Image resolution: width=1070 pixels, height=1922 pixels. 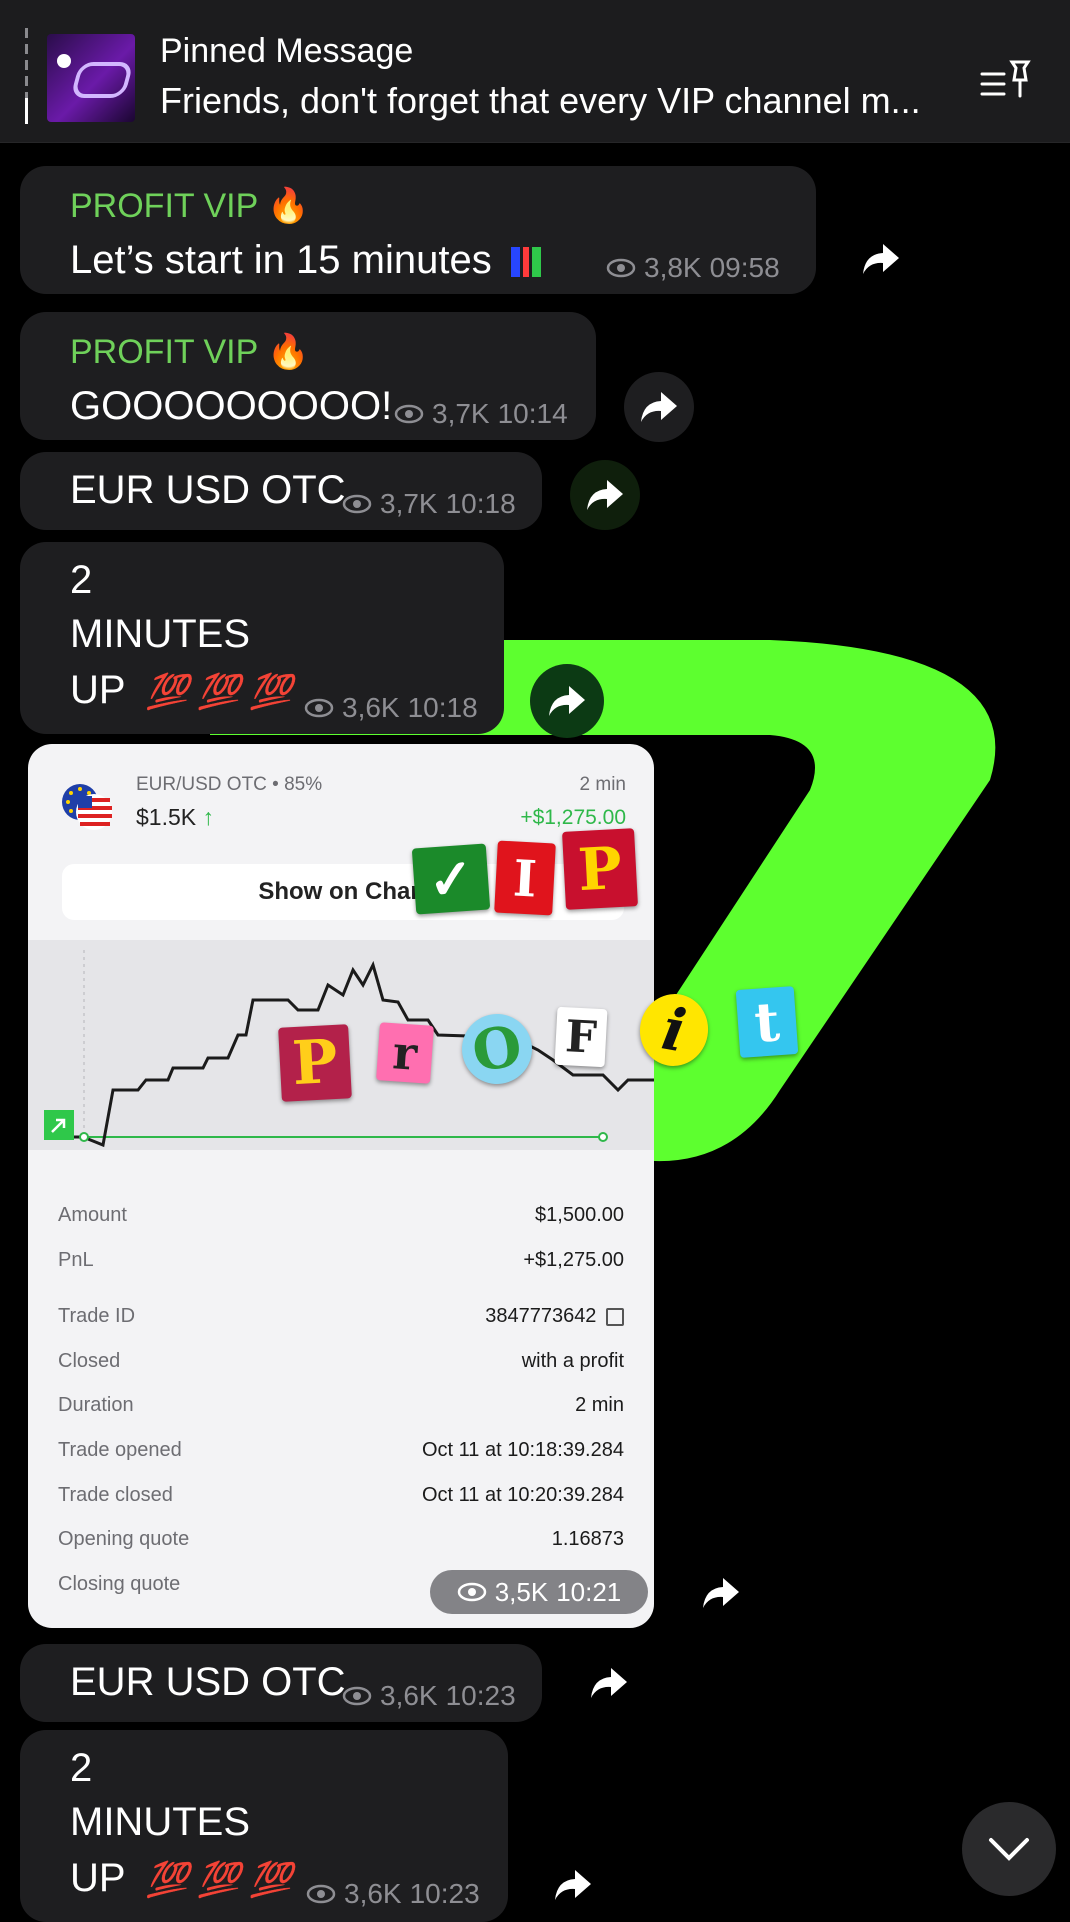 What do you see at coordinates (429, 504) in the screenshot?
I see `message-meta: 3,7K 10:18` at bounding box center [429, 504].